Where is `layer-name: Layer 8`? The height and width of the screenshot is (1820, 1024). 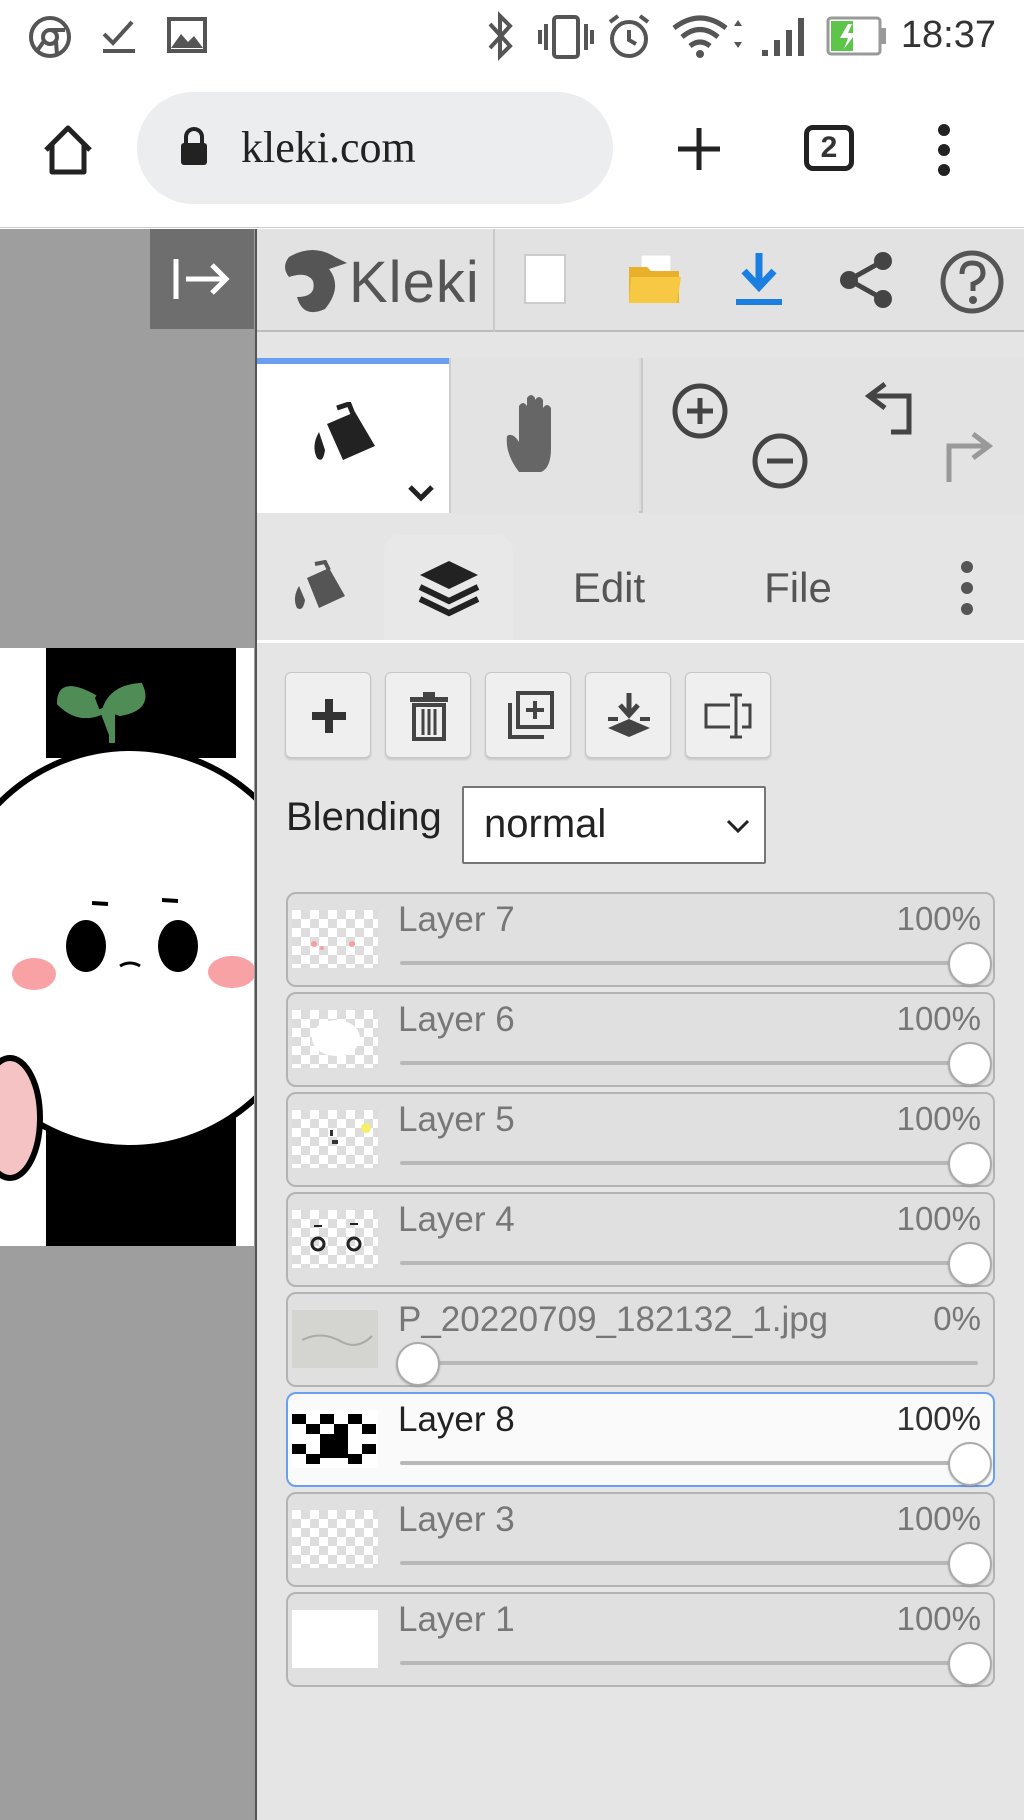 layer-name: Layer 8 is located at coordinates (456, 1419).